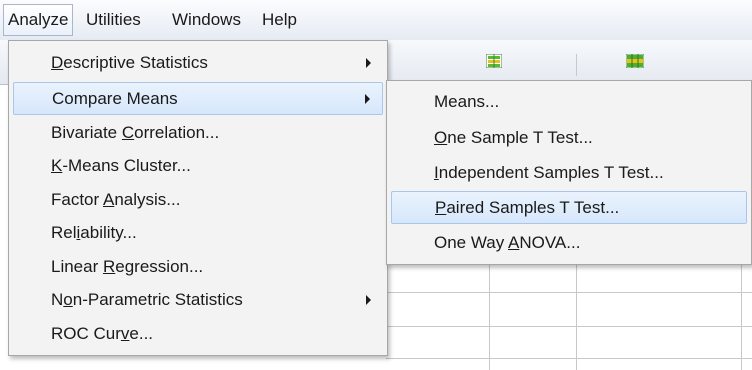 The width and height of the screenshot is (752, 370). Describe the element at coordinates (113, 20) in the screenshot. I see `menu-utilities: Utilities` at that location.